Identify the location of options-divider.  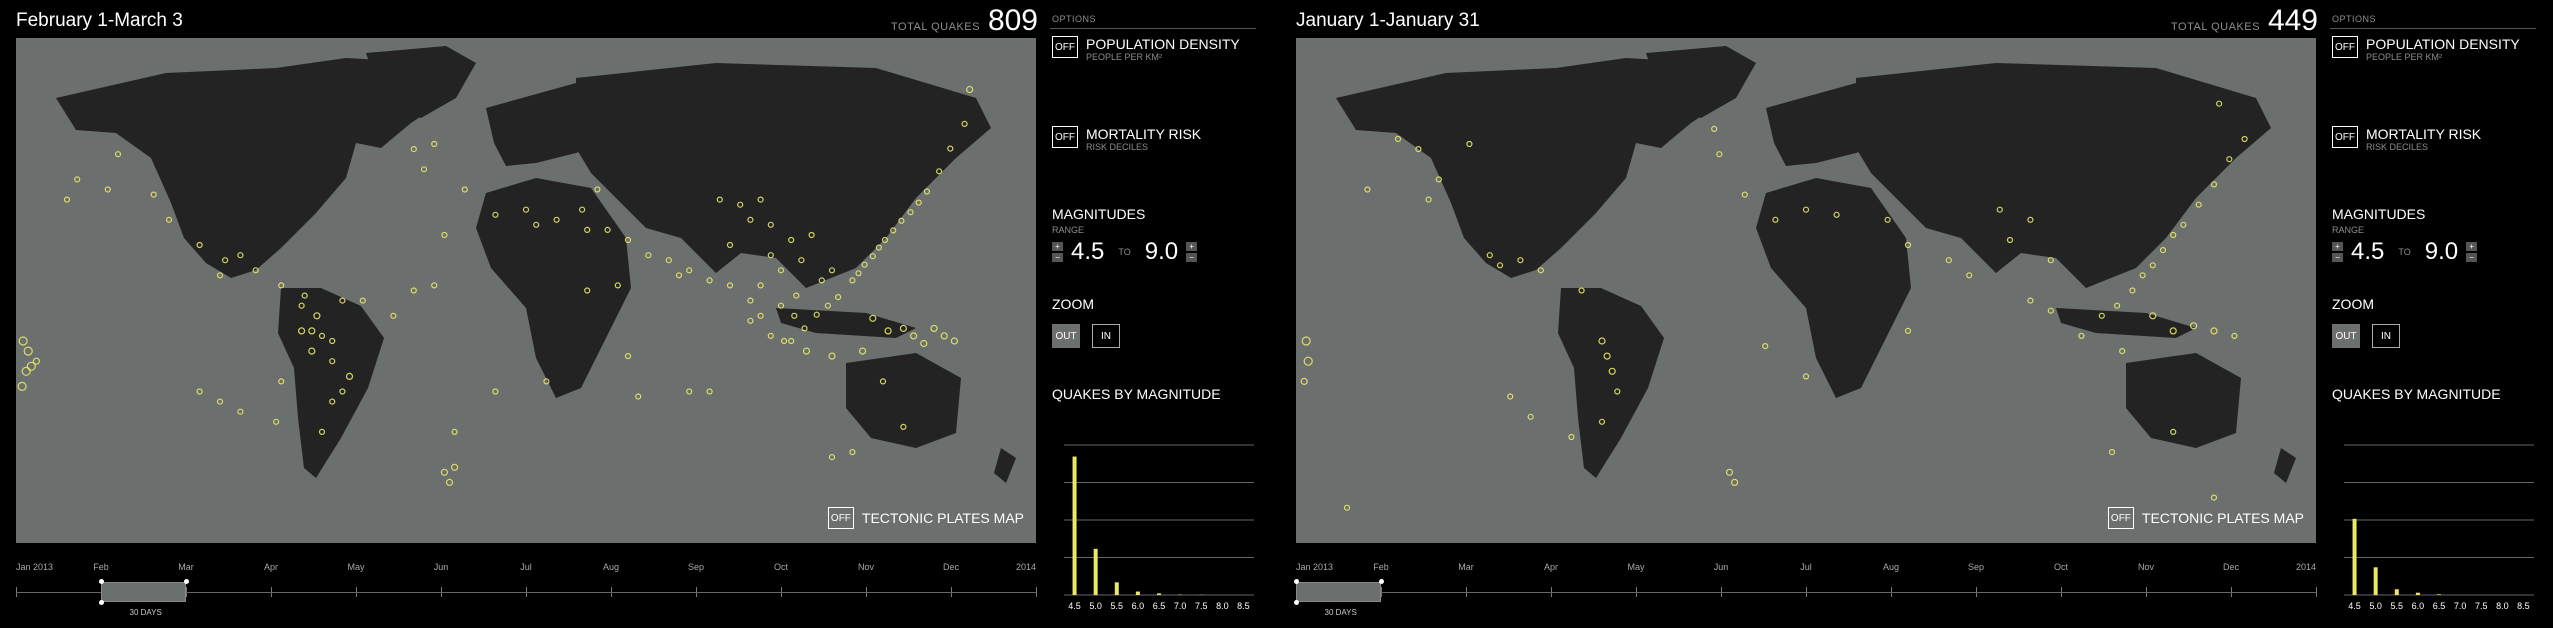
(2433, 28).